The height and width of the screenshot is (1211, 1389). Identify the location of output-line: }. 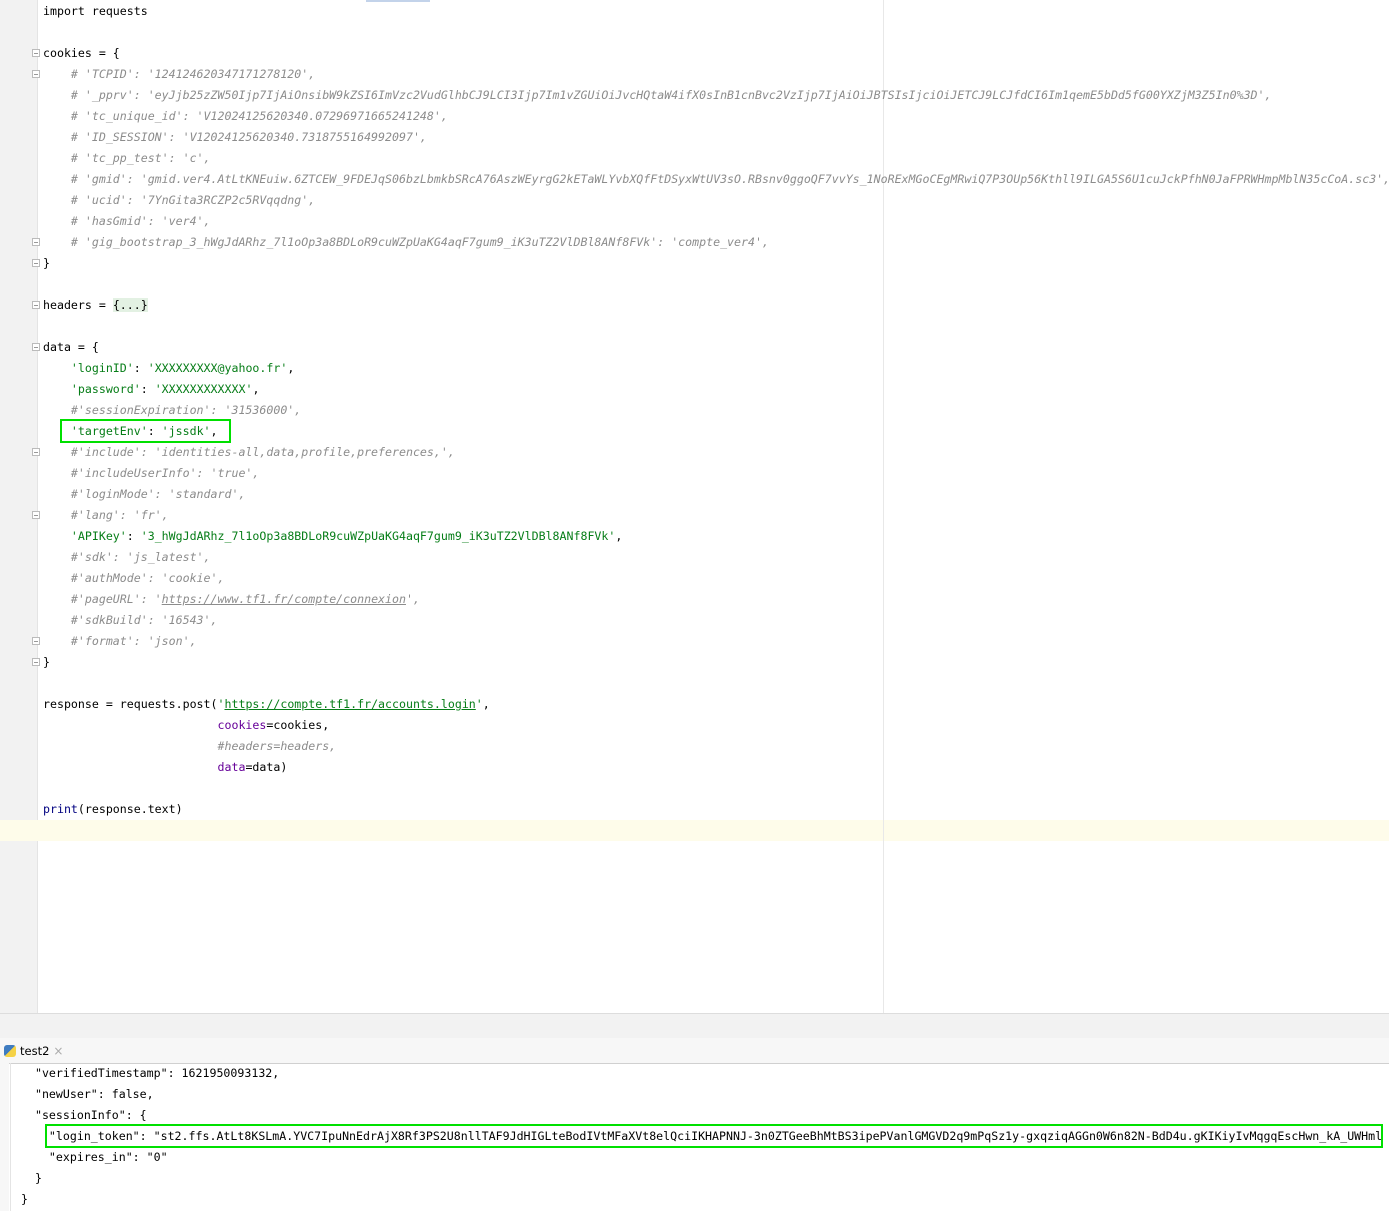
(31, 1178).